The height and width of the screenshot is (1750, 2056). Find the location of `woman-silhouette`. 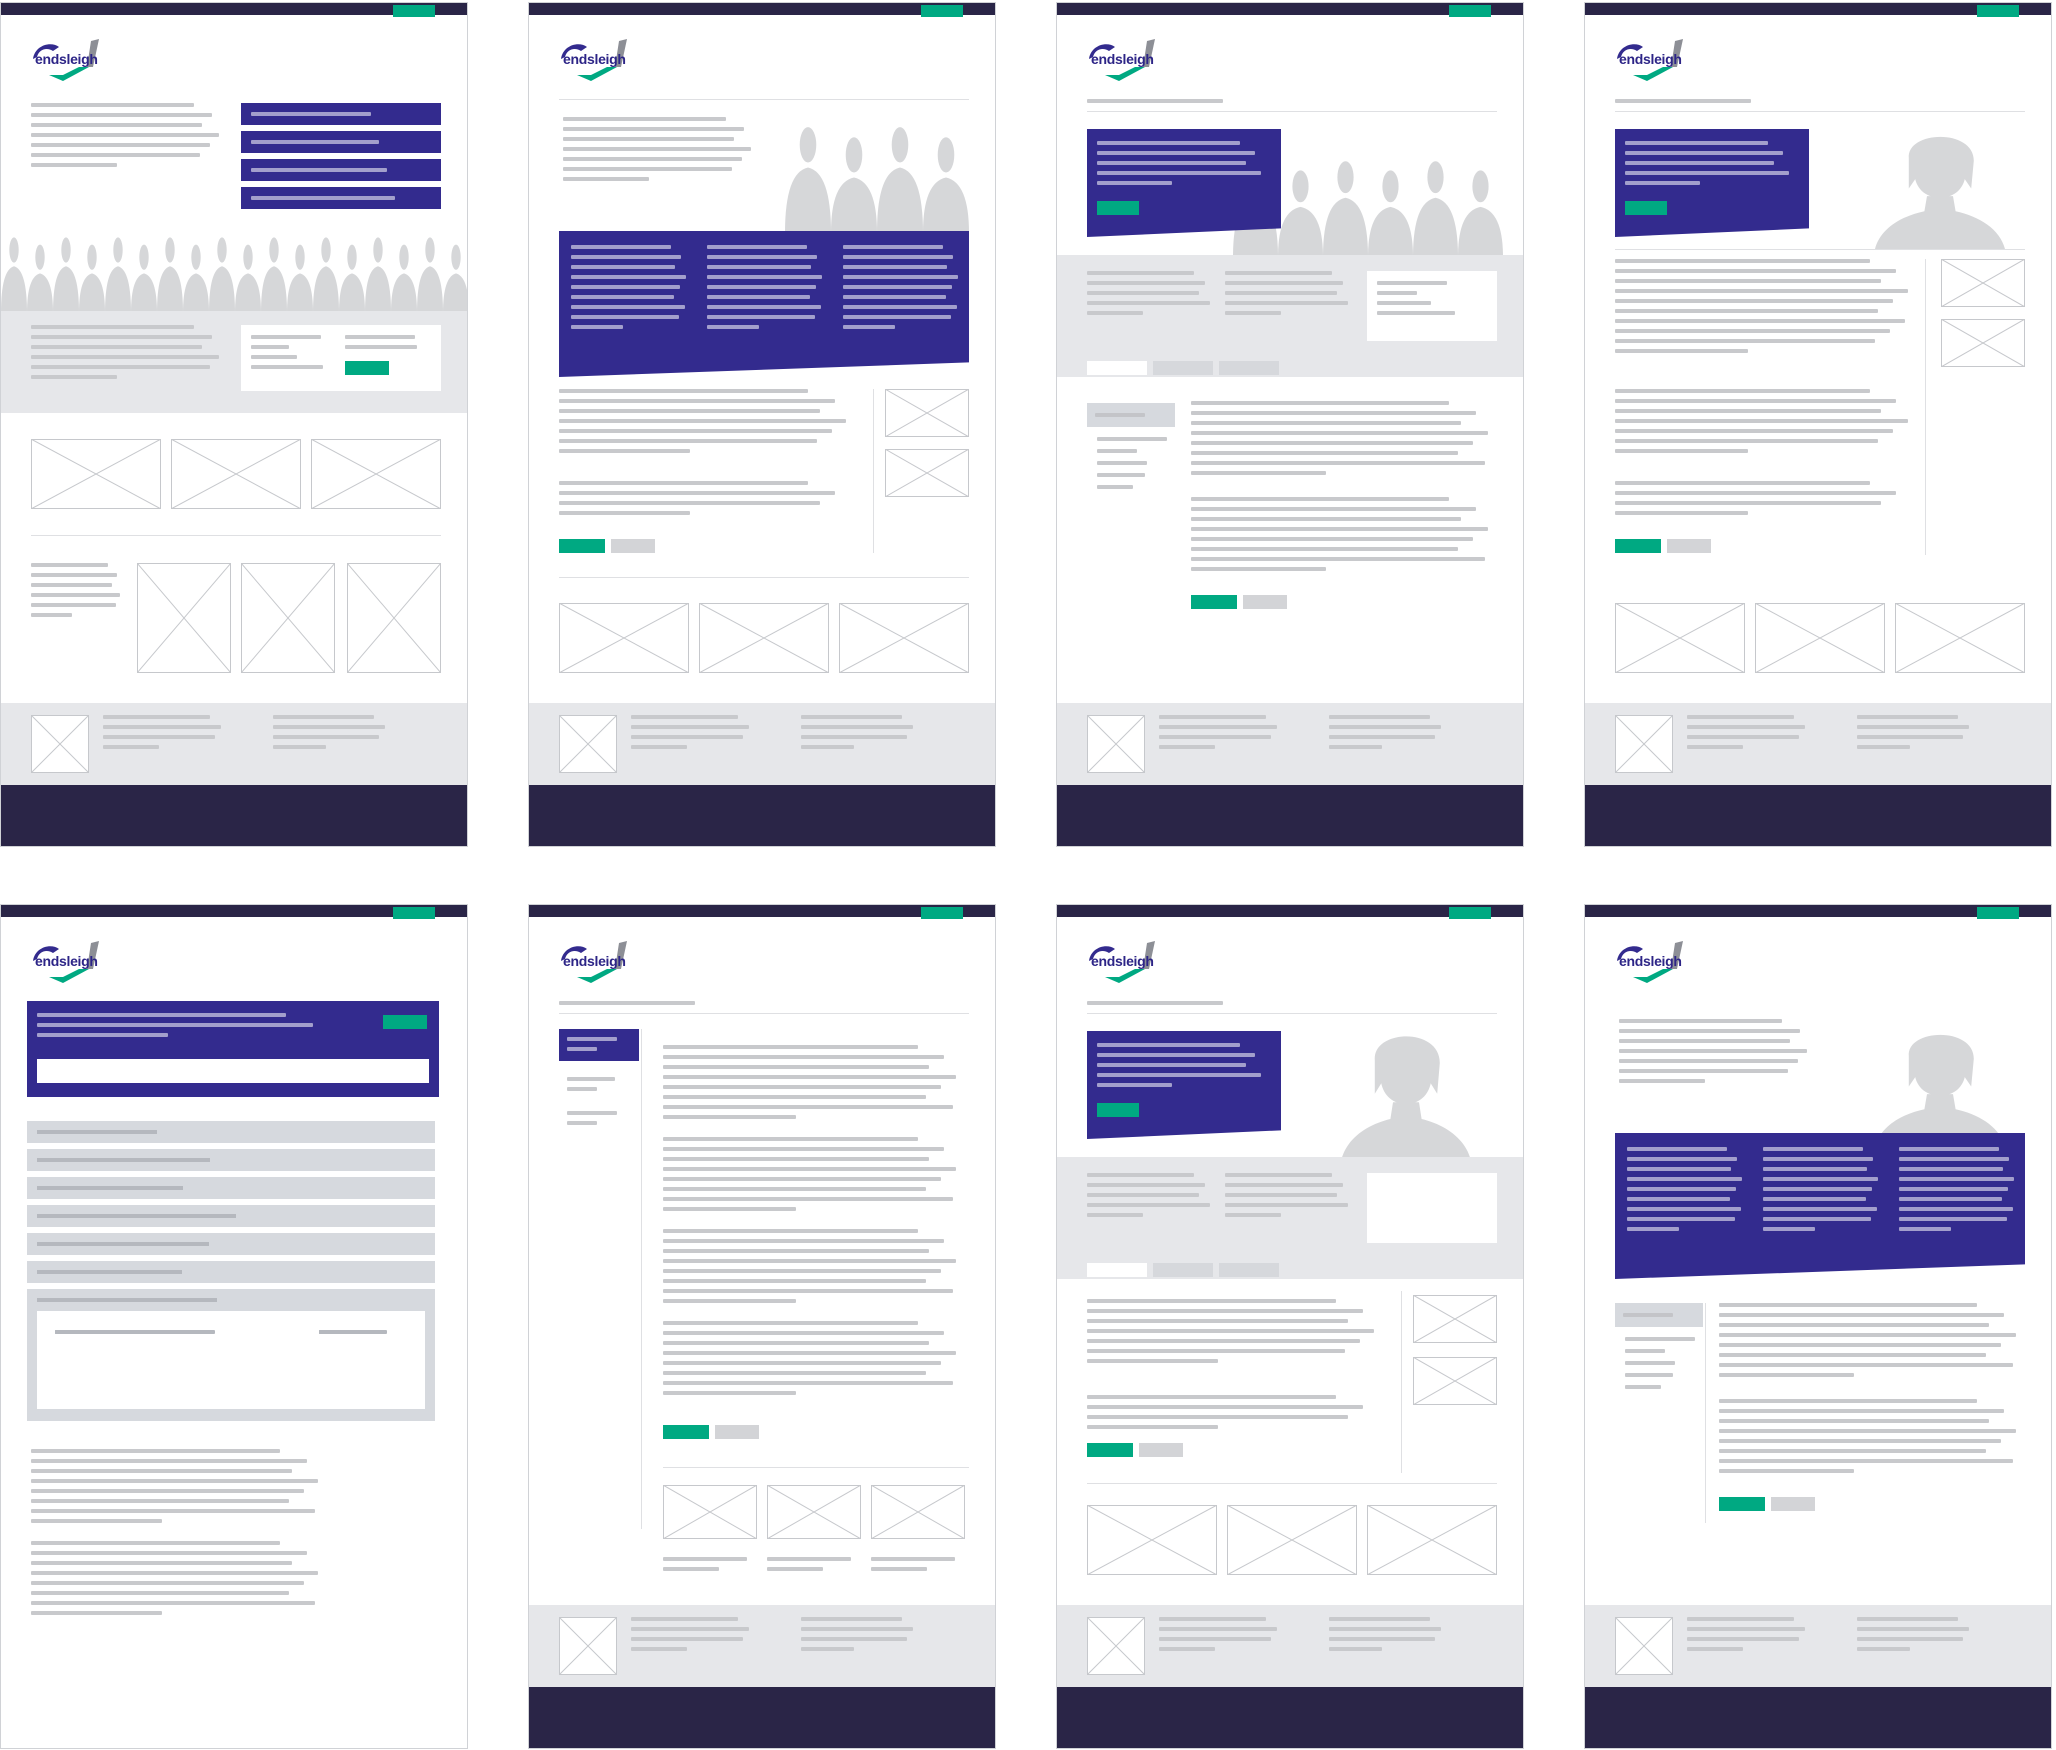

woman-silhouette is located at coordinates (1940, 1084).